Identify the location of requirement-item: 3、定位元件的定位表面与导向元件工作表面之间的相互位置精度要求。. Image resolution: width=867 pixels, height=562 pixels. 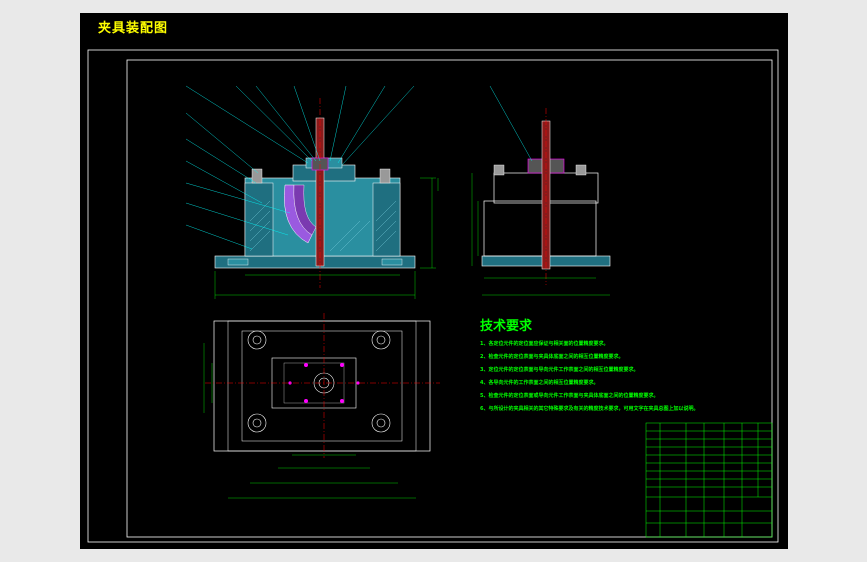
(559, 370).